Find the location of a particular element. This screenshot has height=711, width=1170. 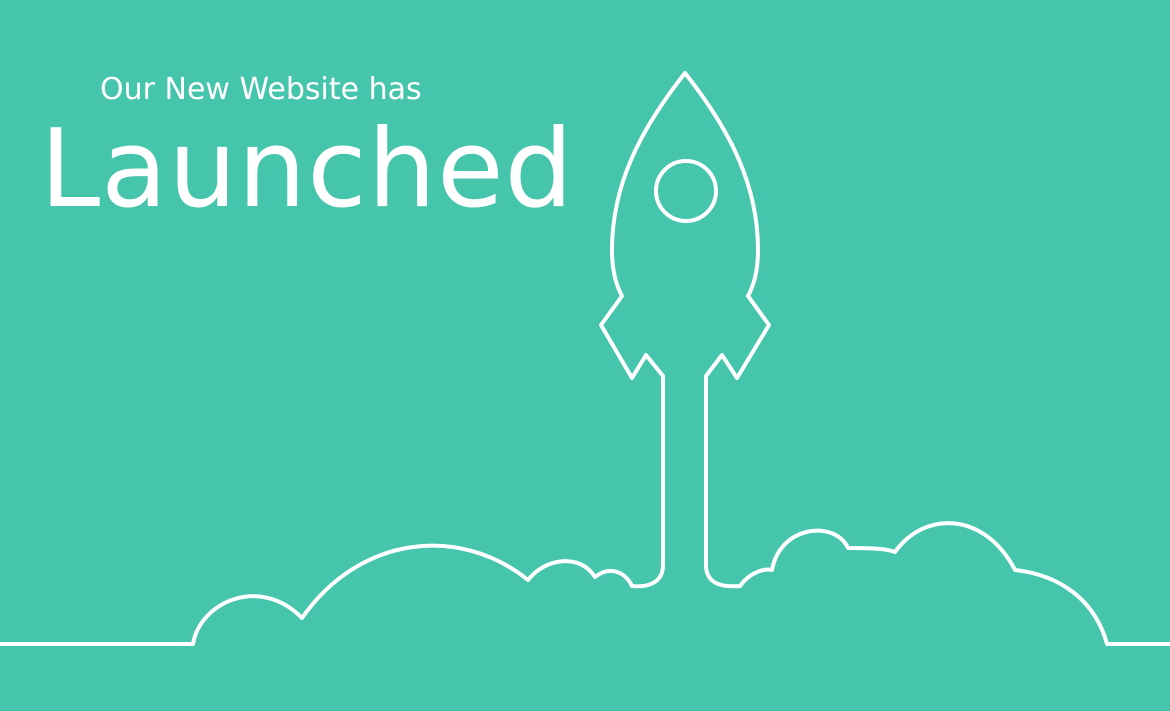

rocket-icon is located at coordinates (685, 330).